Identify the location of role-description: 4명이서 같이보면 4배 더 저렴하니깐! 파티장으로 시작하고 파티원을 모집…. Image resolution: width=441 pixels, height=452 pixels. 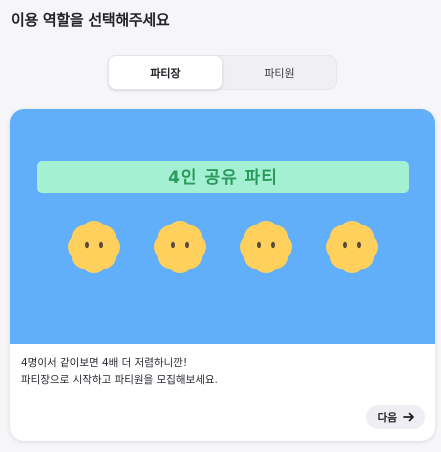
(119, 372).